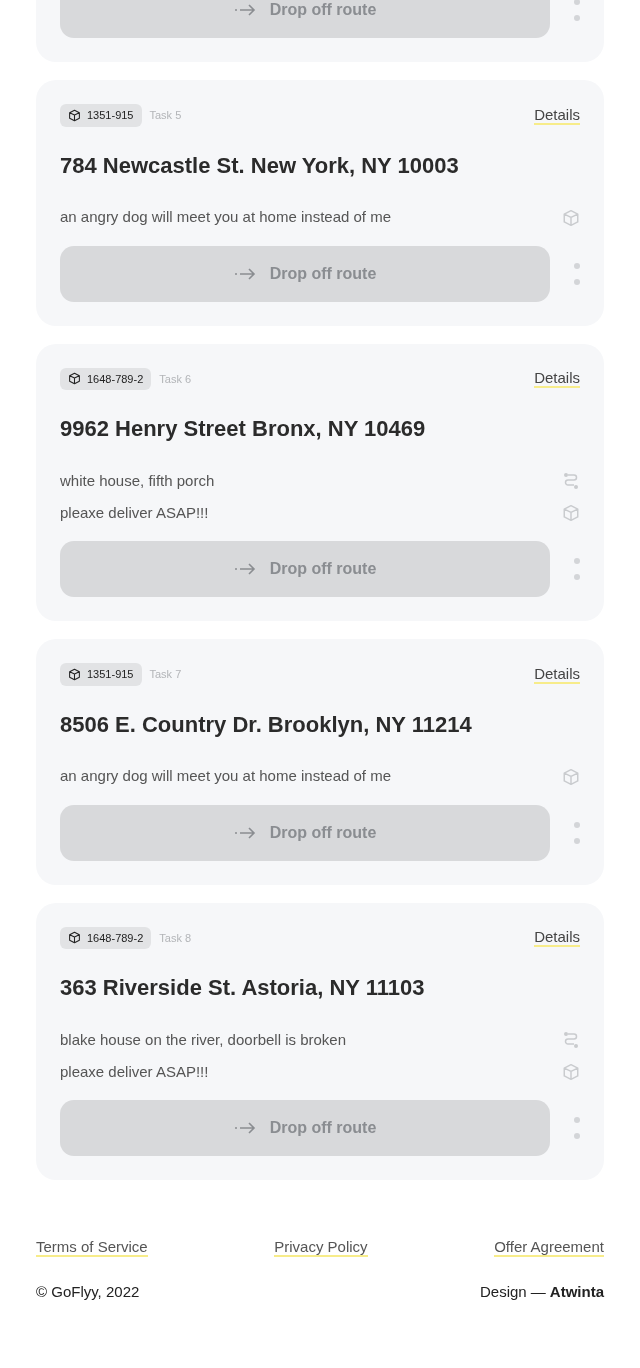  I want to click on task-label: Task 8, so click(175, 938).